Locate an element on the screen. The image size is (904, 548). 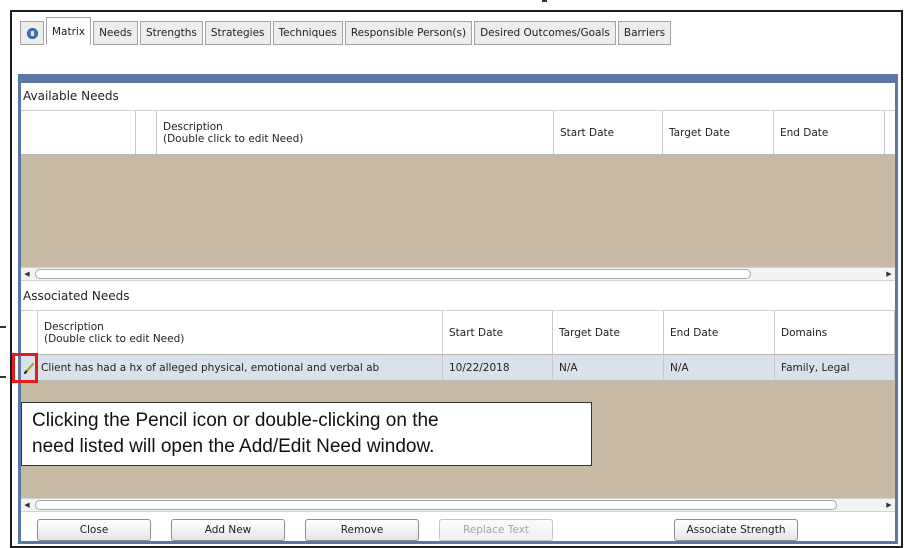
domains-column-header: Domains is located at coordinates (835, 332).